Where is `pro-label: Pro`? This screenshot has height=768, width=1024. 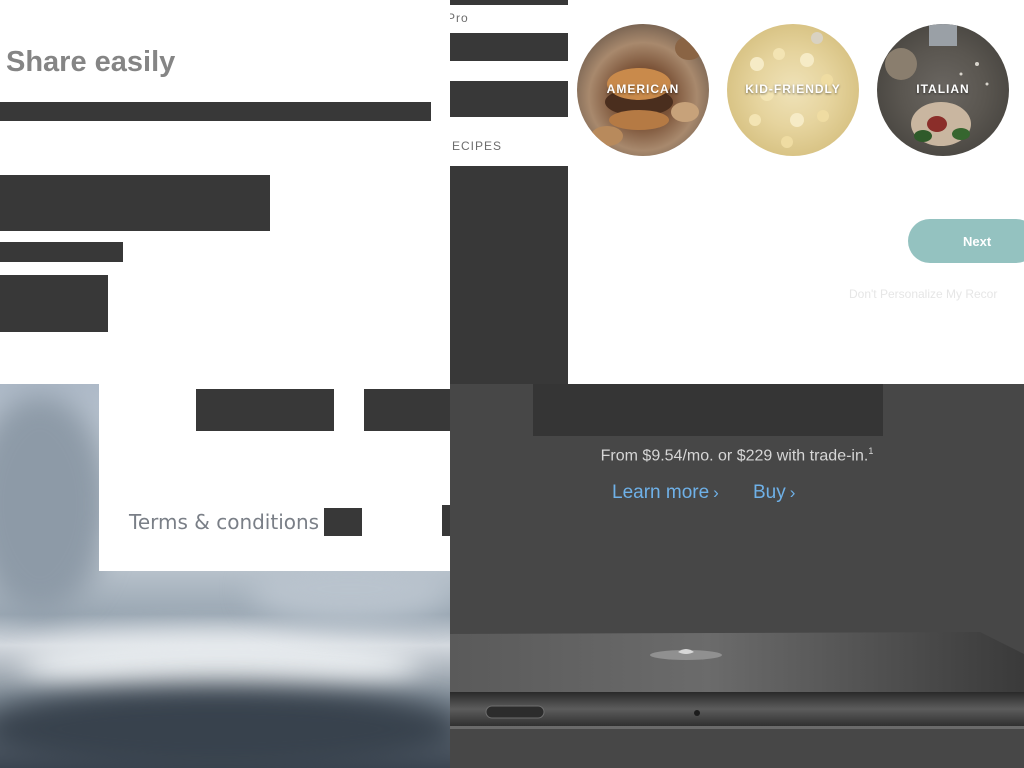
pro-label: Pro is located at coordinates (459, 18).